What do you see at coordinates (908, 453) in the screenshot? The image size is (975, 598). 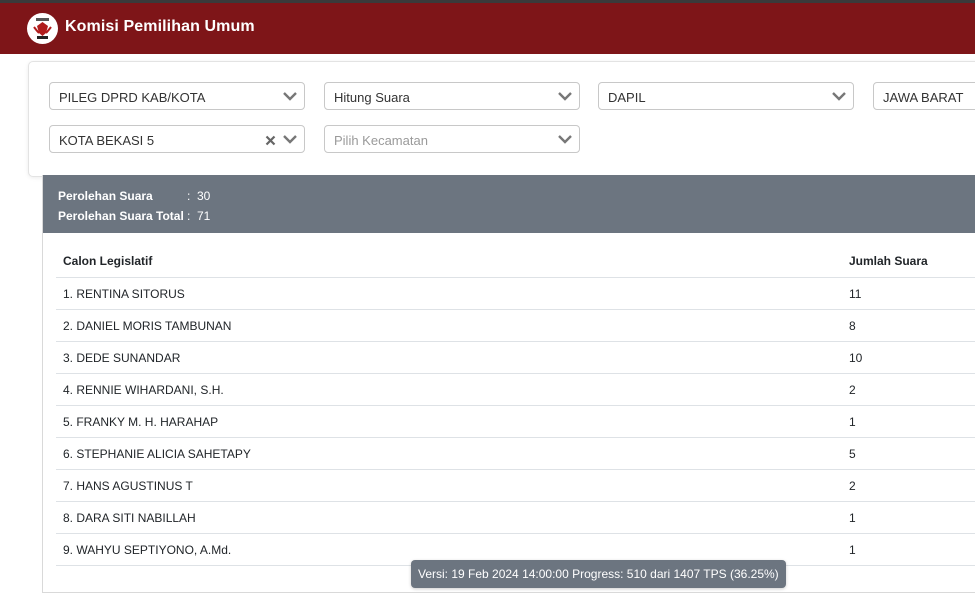 I see `candidate-votes: 5` at bounding box center [908, 453].